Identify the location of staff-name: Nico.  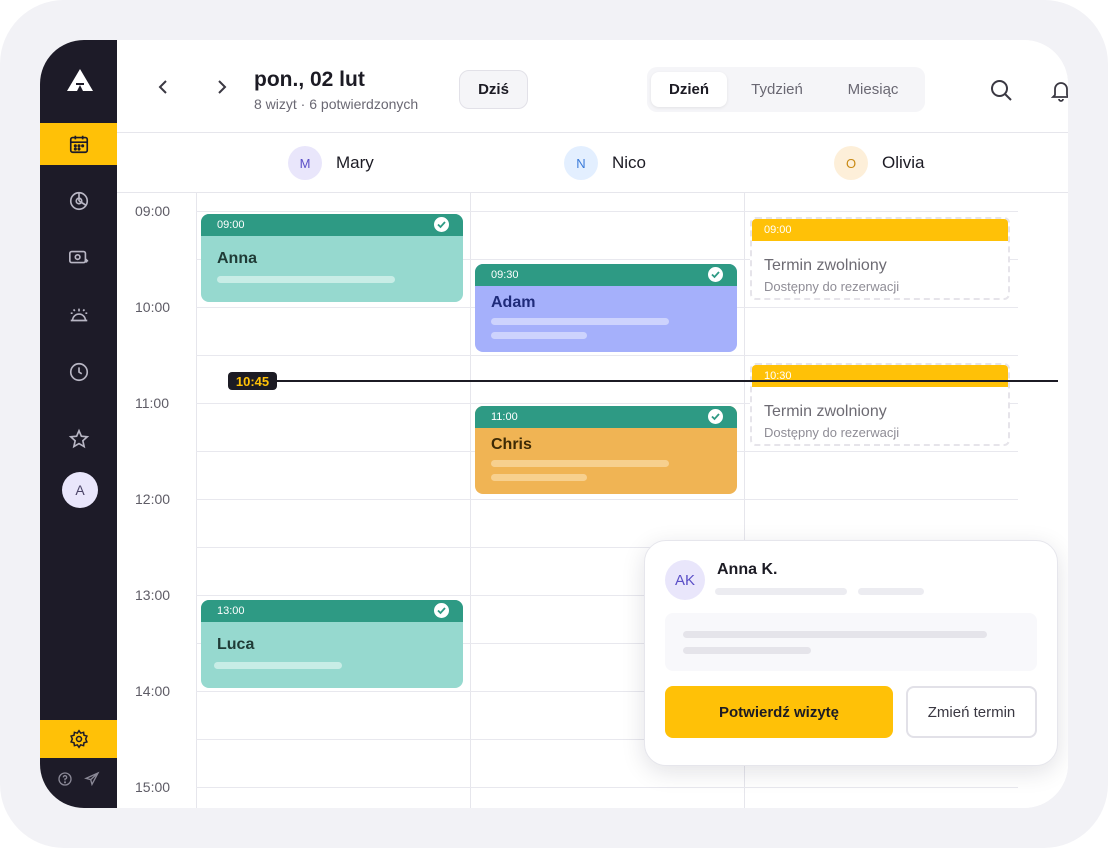
(629, 162).